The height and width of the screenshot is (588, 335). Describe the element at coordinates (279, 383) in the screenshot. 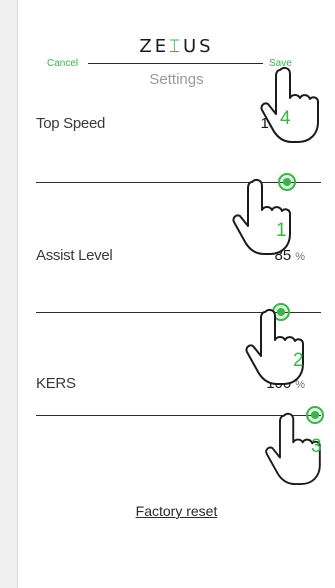

I see `kers-number: 100` at that location.